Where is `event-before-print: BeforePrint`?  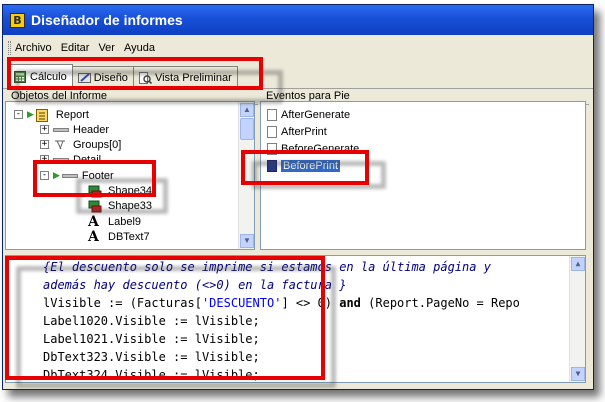
event-before-print: BeforePrint is located at coordinates (304, 166).